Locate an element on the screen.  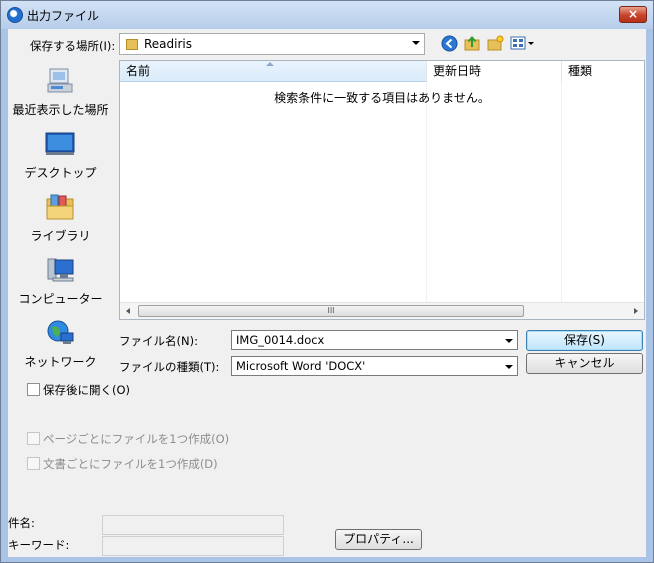
scroll-left-icon is located at coordinates (128, 311).